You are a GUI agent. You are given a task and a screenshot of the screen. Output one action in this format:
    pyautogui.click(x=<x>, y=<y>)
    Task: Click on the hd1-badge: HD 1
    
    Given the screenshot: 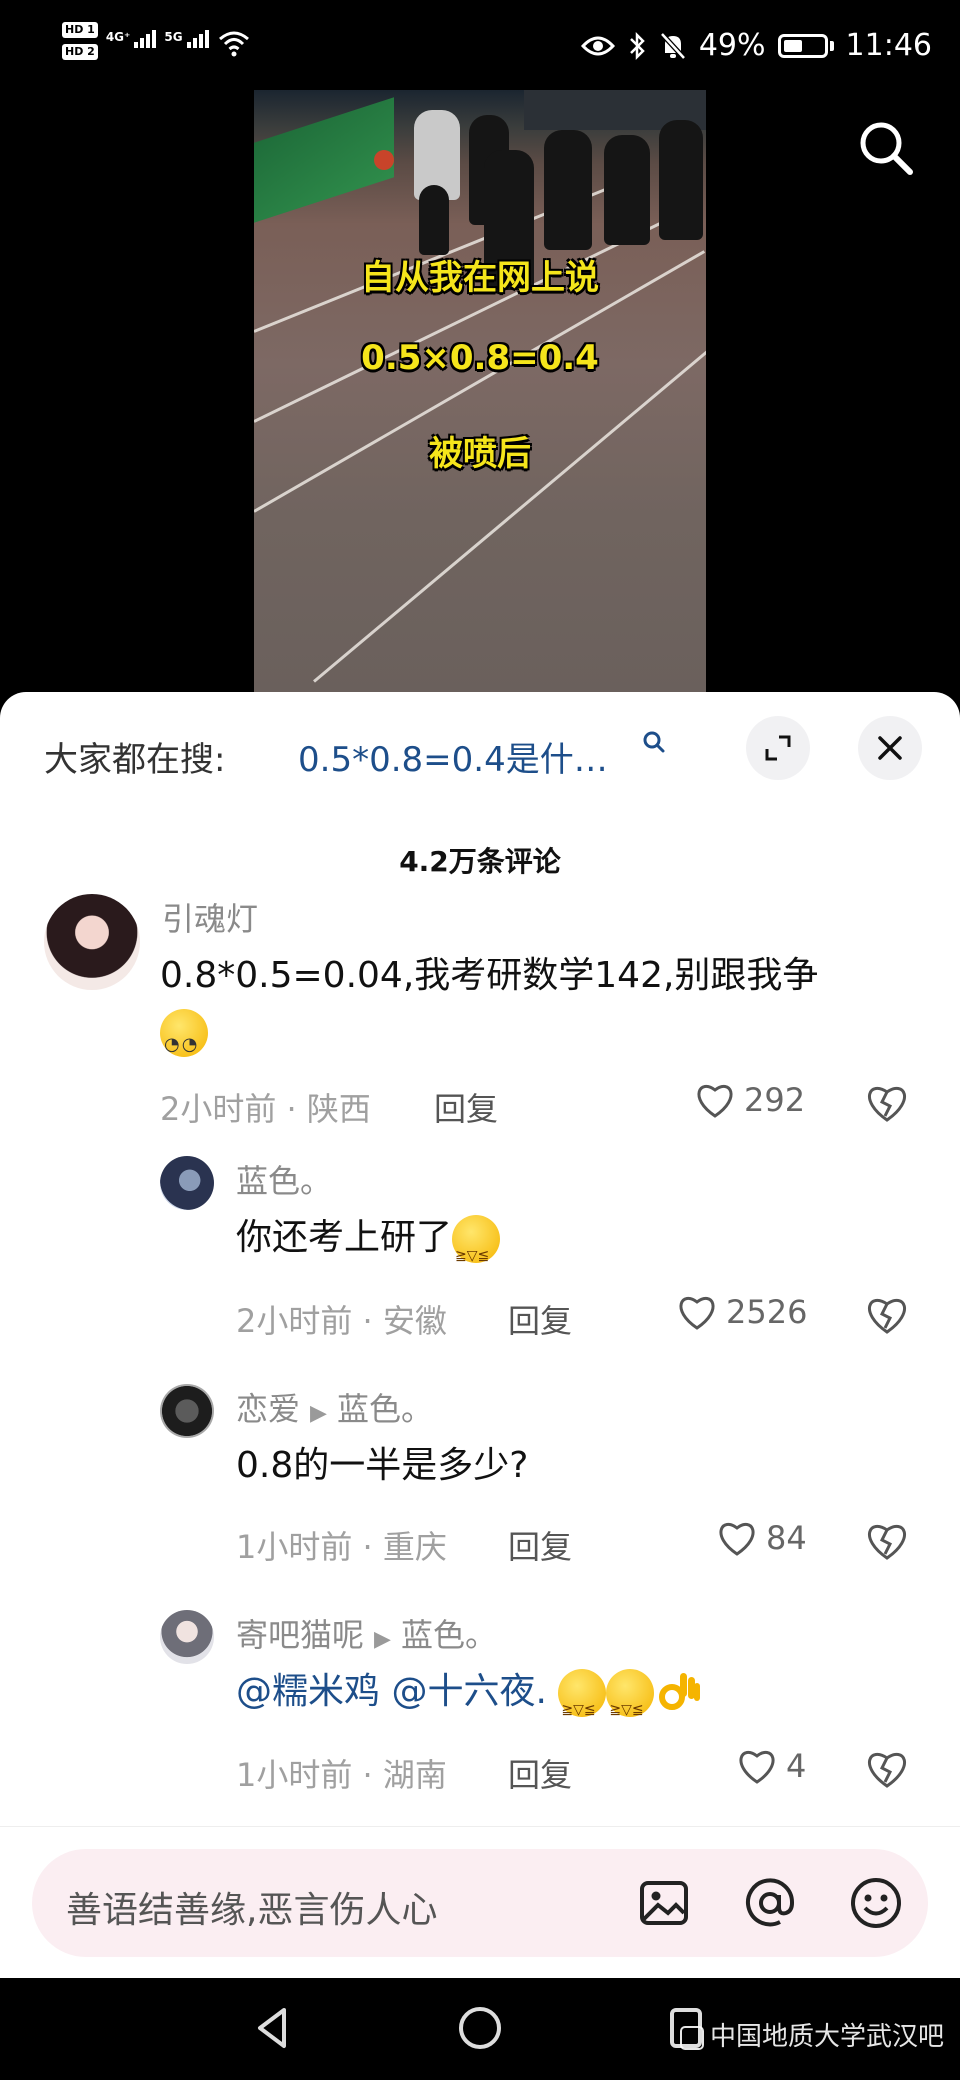 What is the action you would take?
    pyautogui.click(x=80, y=30)
    